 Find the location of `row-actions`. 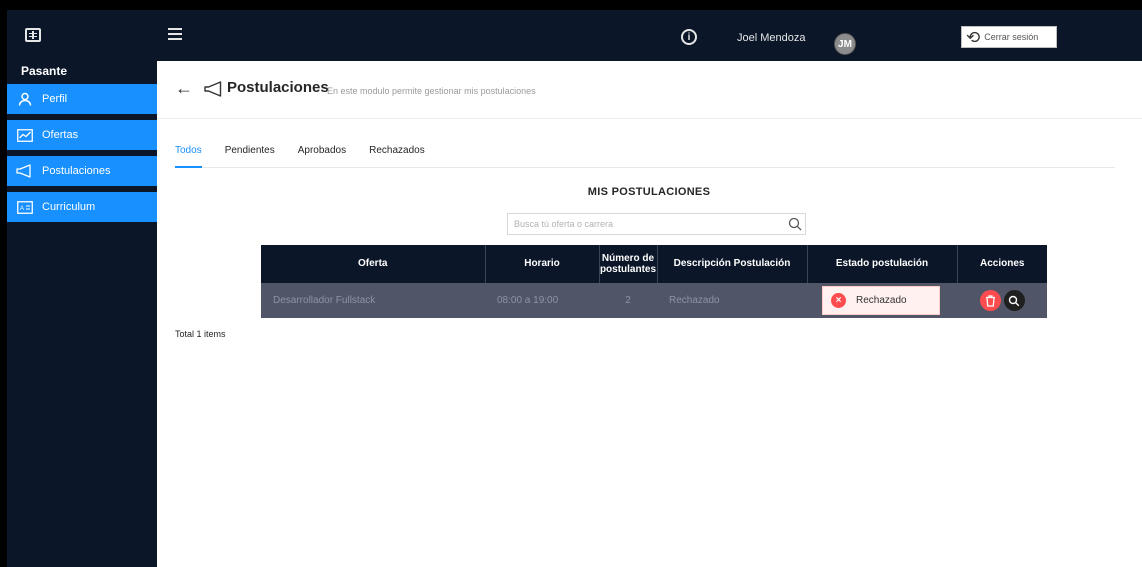

row-actions is located at coordinates (1002, 300).